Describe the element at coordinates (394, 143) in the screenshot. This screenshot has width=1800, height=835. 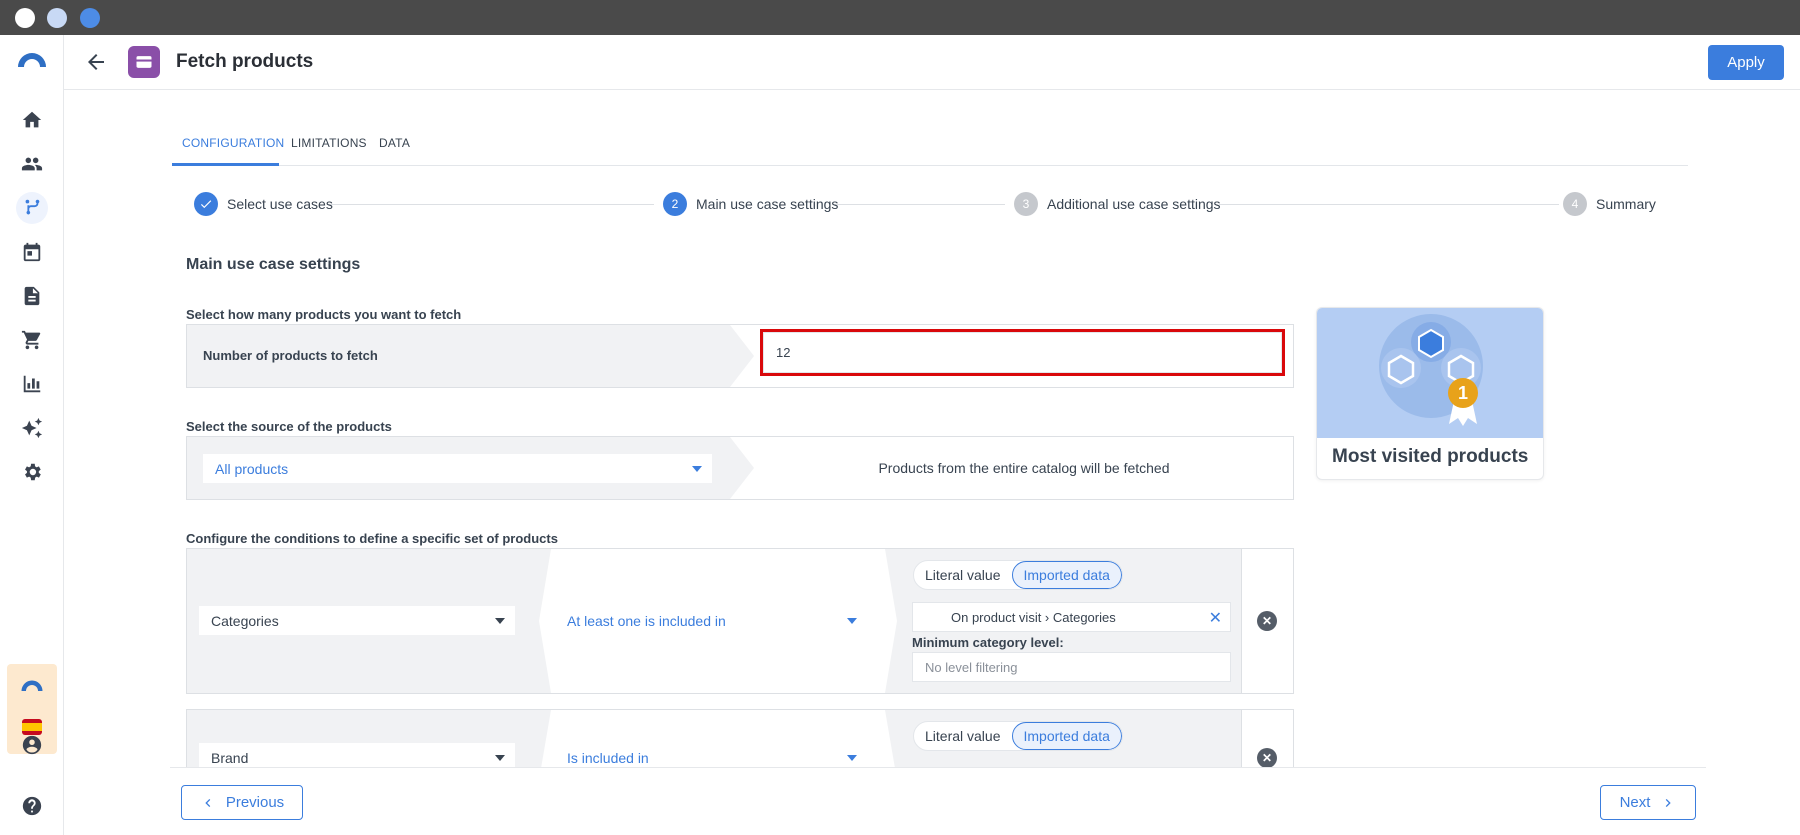
I see `tab-data: DATA` at that location.